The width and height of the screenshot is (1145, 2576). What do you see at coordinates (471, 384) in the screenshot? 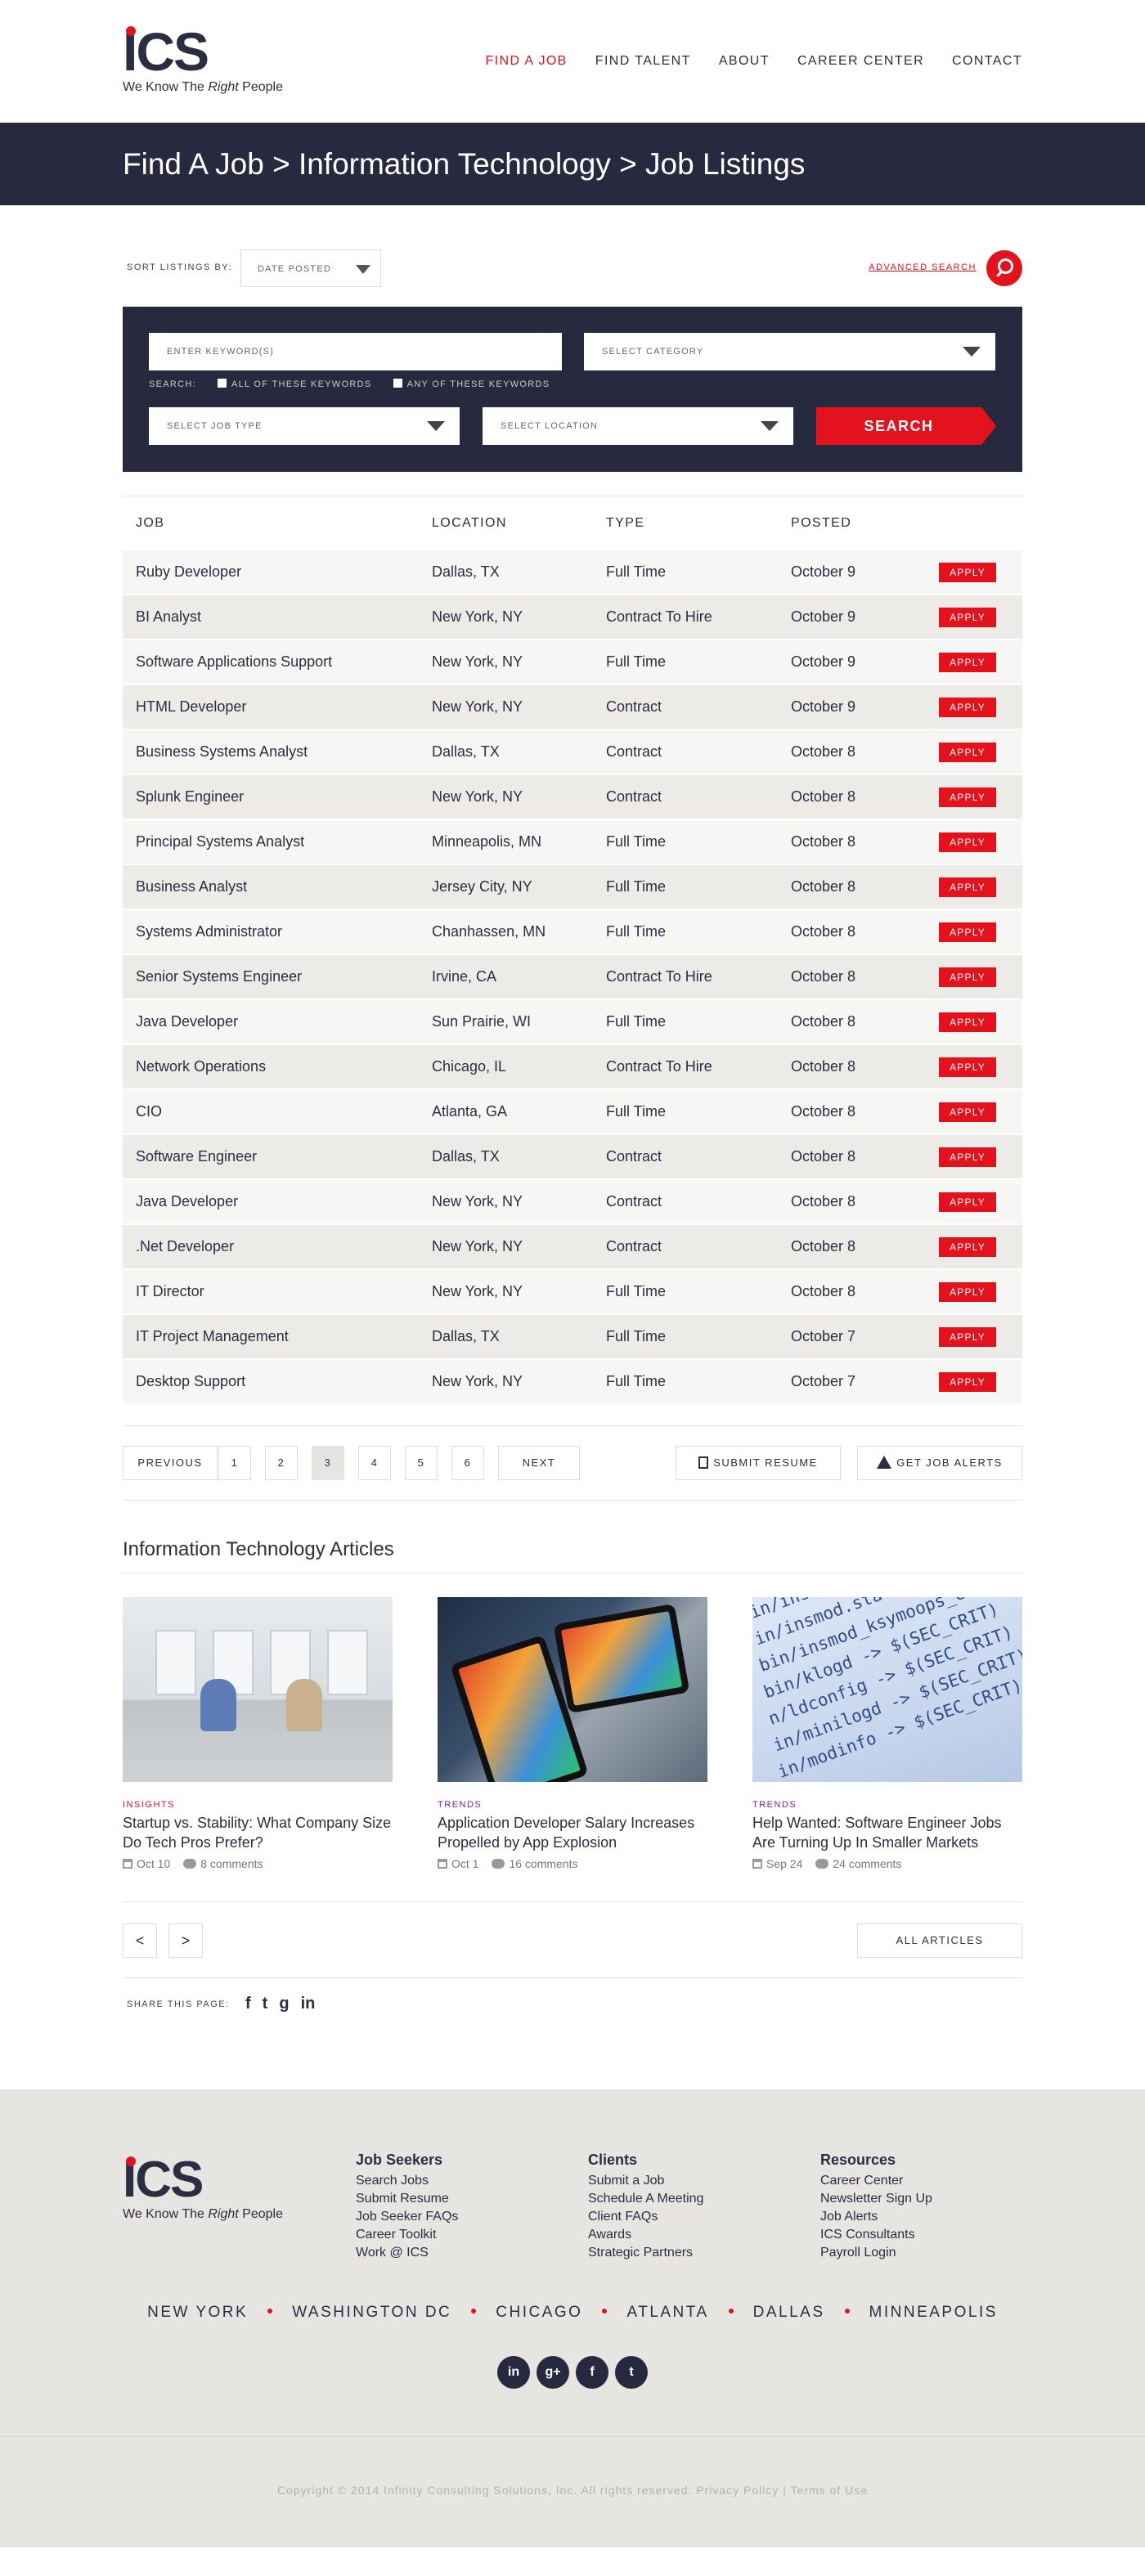
I see `option-any-keywords: ANY OF THESE KEYWORDS` at bounding box center [471, 384].